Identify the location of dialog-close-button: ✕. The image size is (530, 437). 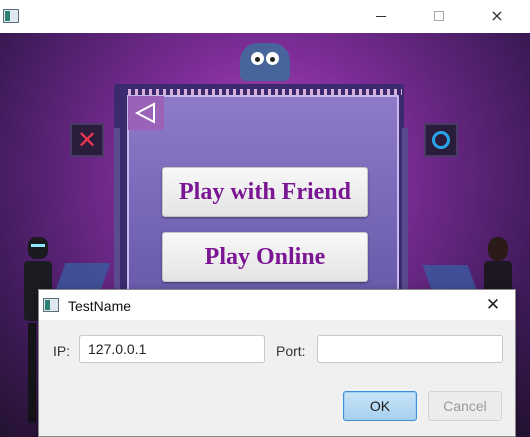
(493, 305).